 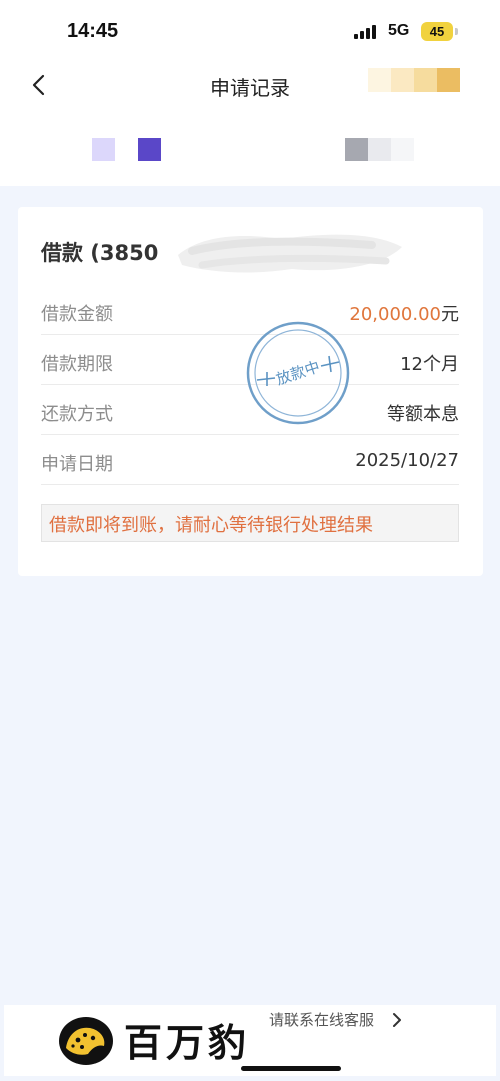 I want to click on repay-method-label: 还款方式, so click(x=77, y=414).